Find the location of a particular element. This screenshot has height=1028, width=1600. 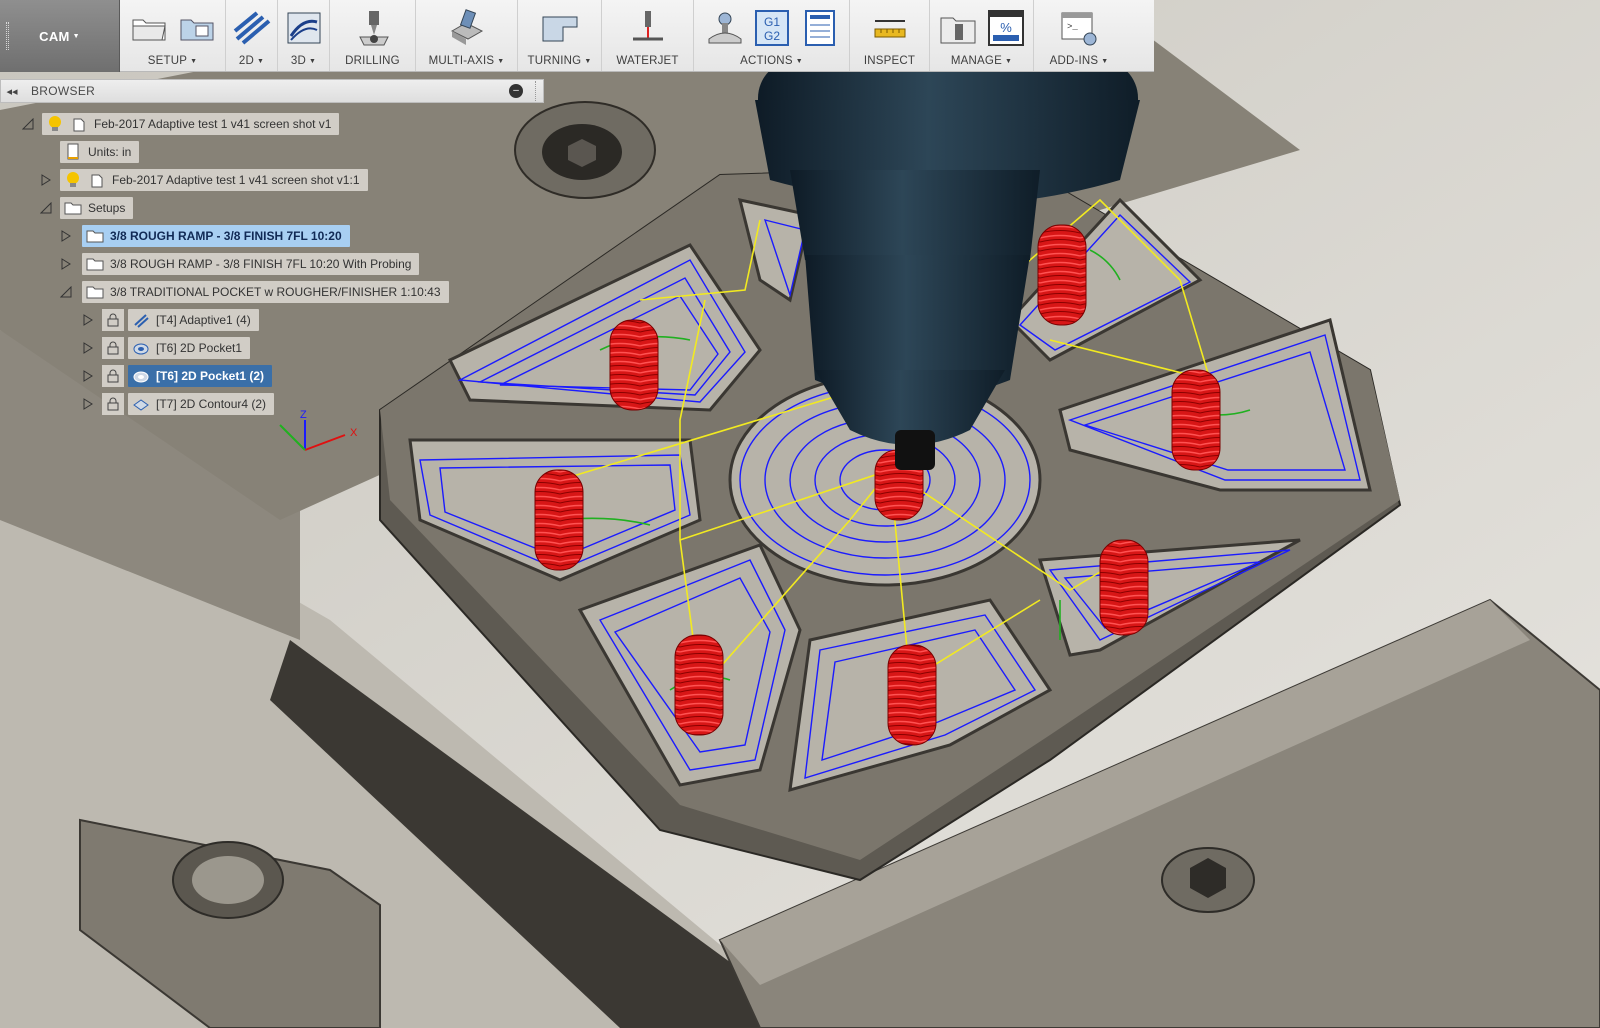

operation-label-selected: [T6] 2D Pocket1 (2) is located at coordinates (210, 376).